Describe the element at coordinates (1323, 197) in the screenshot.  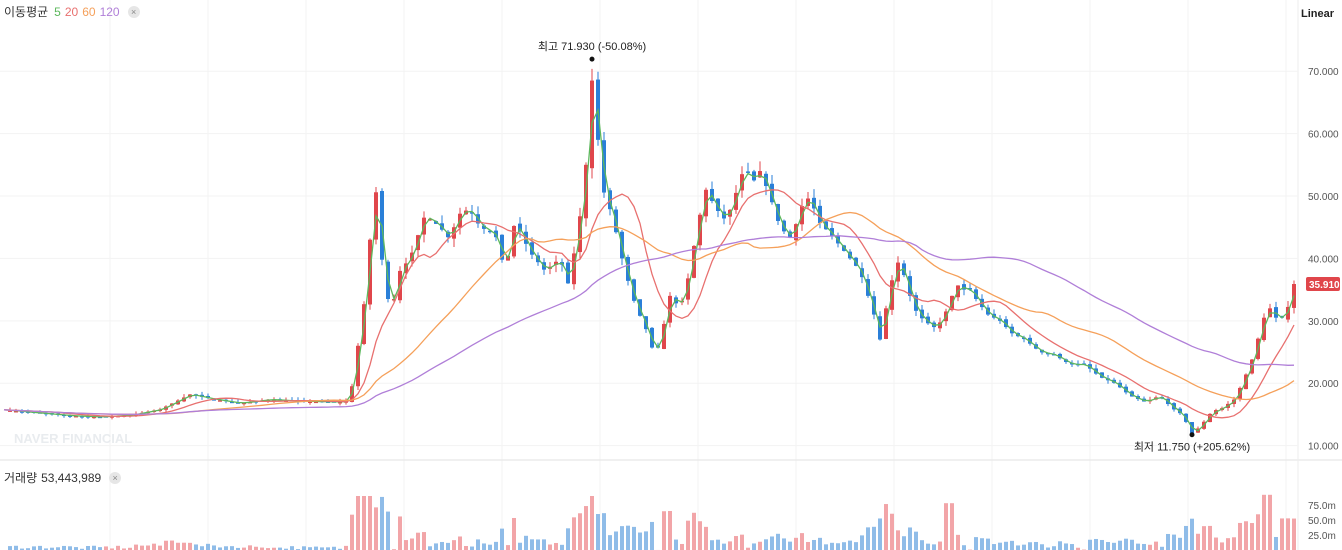
I see `price-tick-label: 50.000` at that location.